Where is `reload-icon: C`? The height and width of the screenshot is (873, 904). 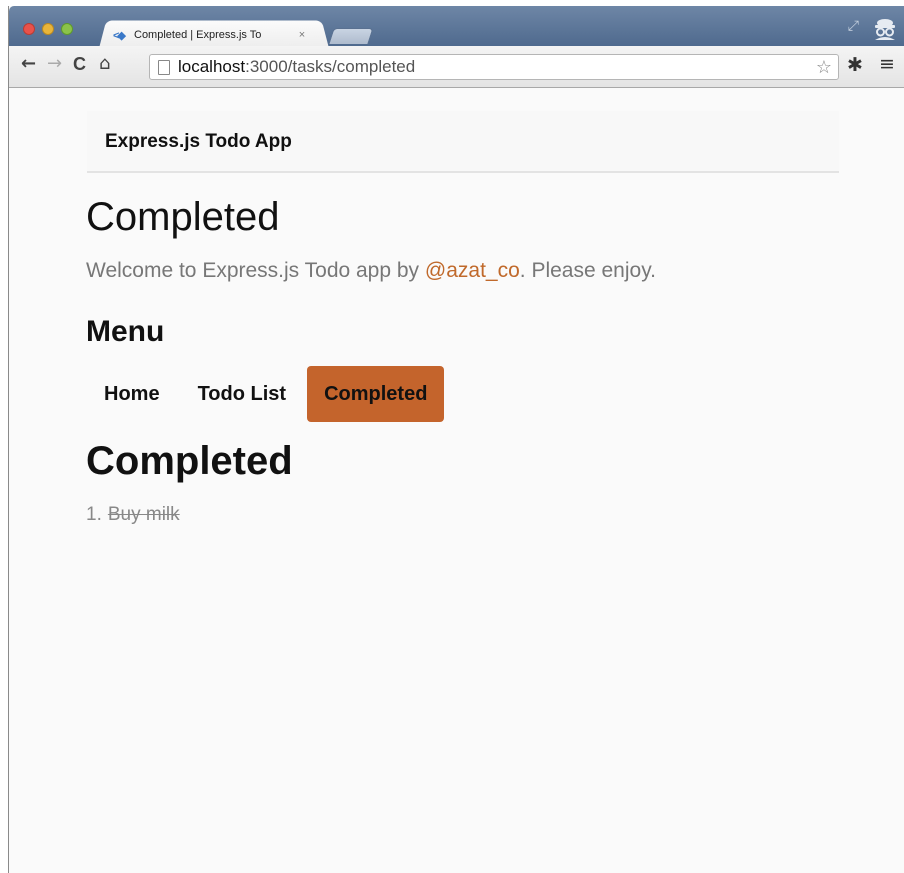 reload-icon: C is located at coordinates (79, 64).